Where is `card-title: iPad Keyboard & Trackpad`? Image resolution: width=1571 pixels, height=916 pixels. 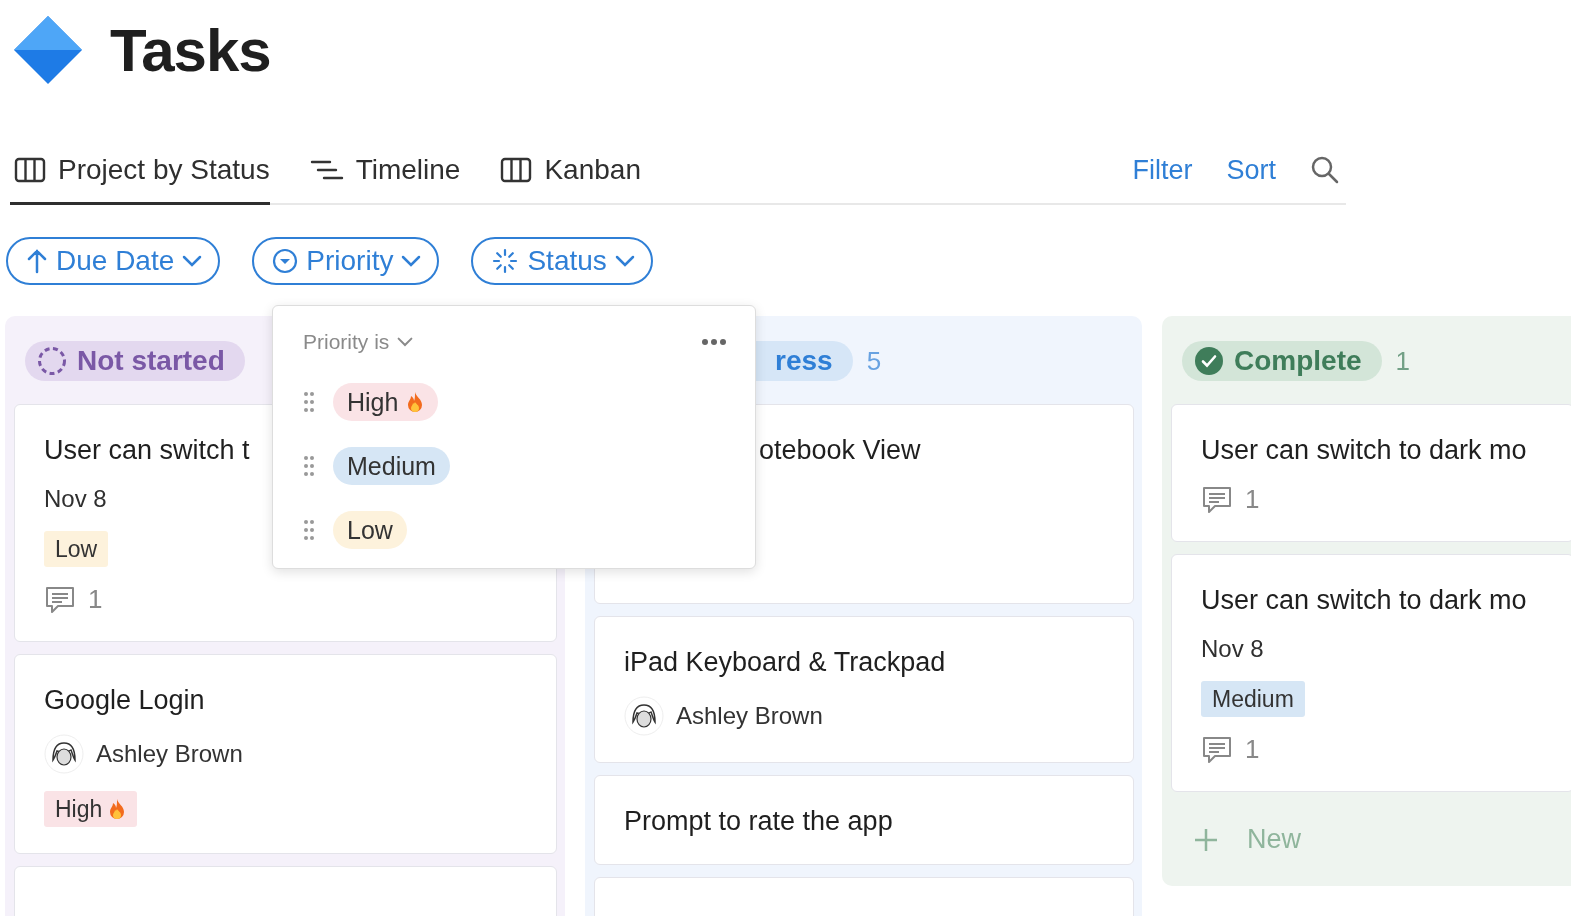
card-title: iPad Keyboard & Trackpad is located at coordinates (785, 662).